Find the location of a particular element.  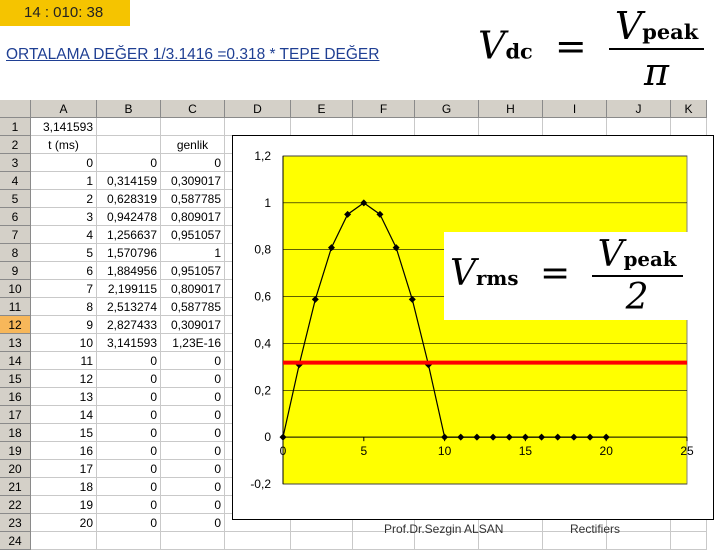

row-header: 17 is located at coordinates (15, 414).